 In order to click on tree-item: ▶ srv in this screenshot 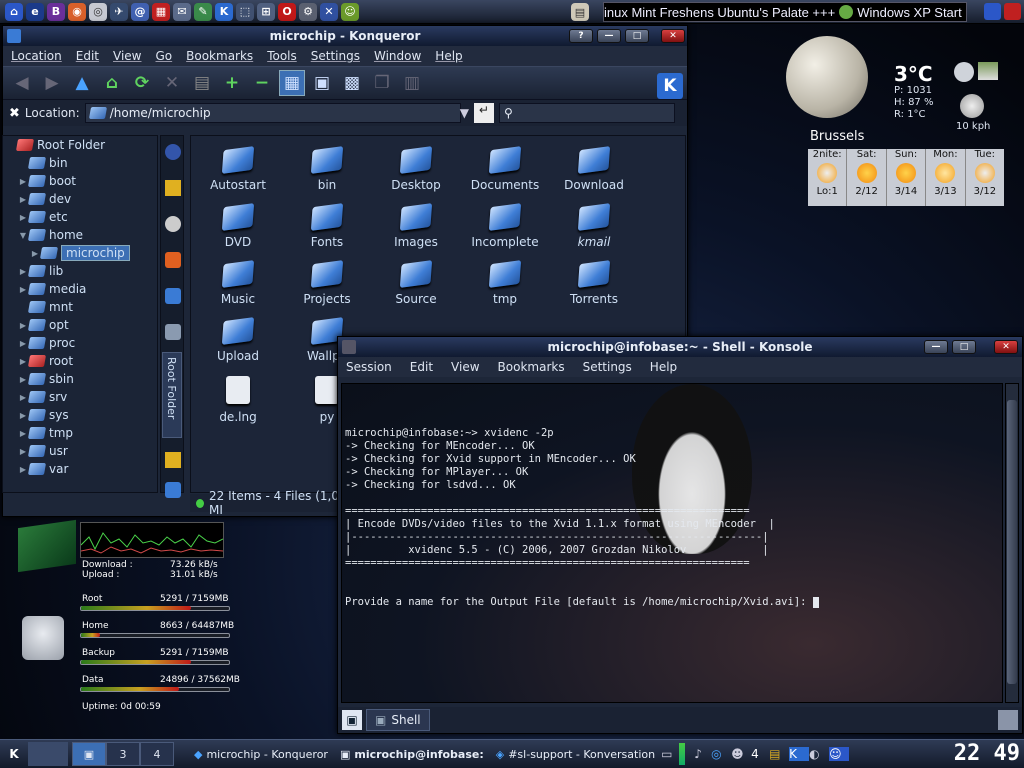, I will do `click(80, 397)`.